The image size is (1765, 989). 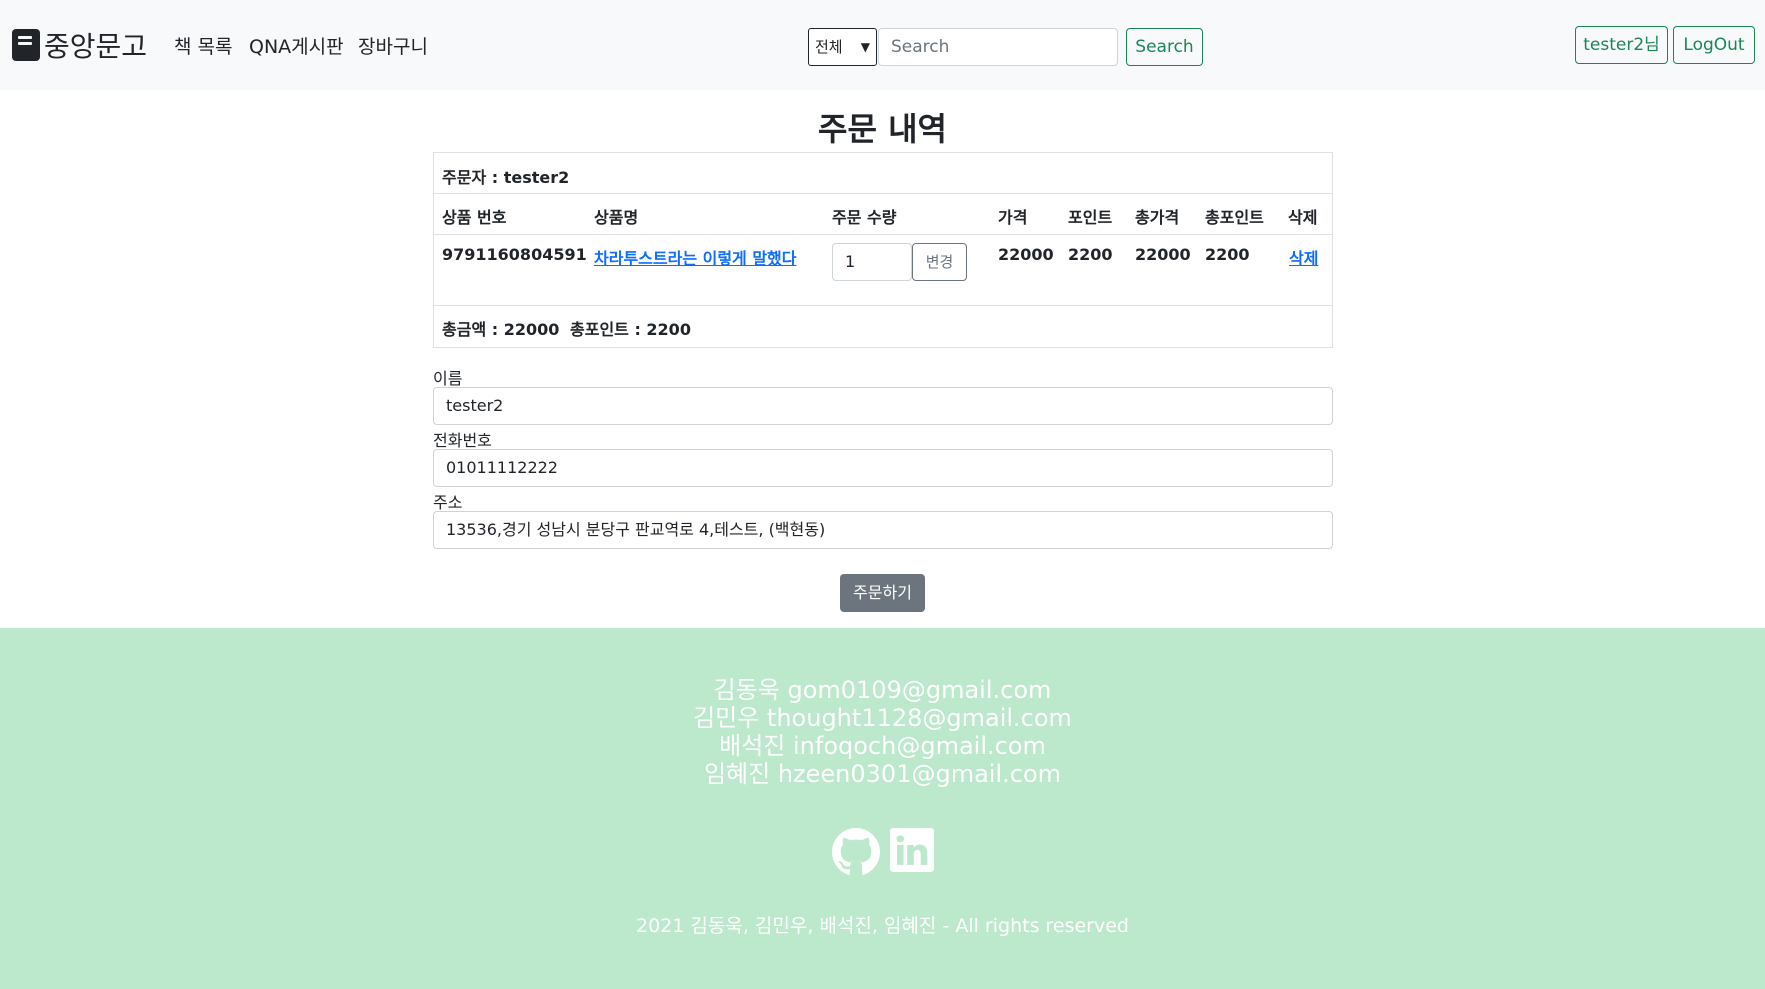 I want to click on total-price-value: 22000, so click(x=1163, y=254).